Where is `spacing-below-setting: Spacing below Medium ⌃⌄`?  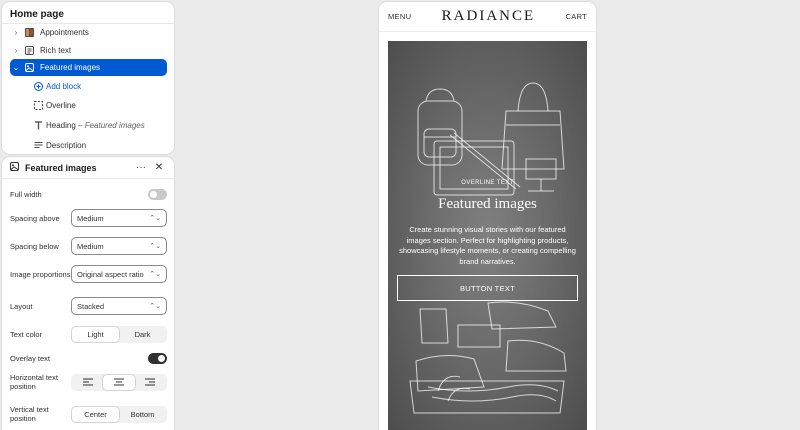
spacing-below-setting: Spacing below Medium ⌃⌄ is located at coordinates (88, 246).